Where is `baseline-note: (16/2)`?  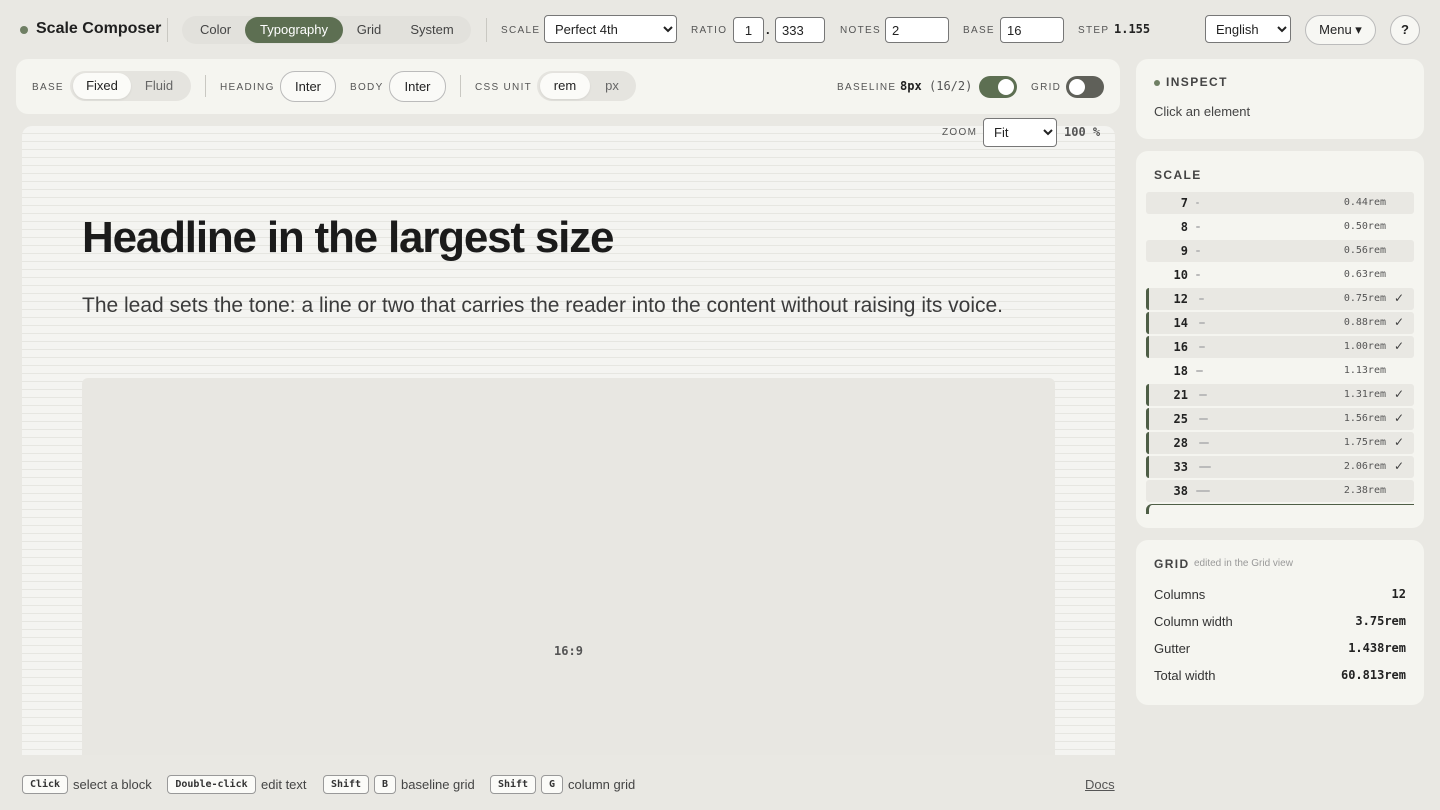 baseline-note: (16/2) is located at coordinates (951, 86).